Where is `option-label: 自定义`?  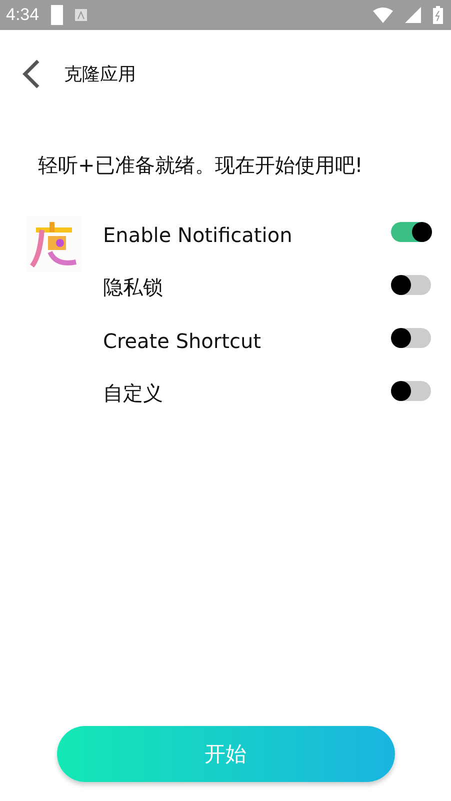 option-label: 自定义 is located at coordinates (133, 393).